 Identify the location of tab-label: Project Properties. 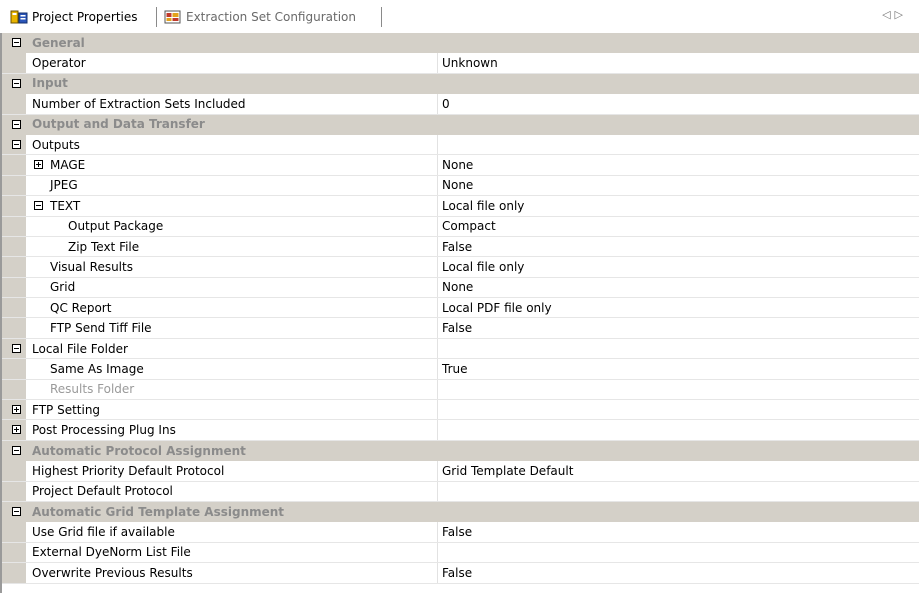
(85, 17).